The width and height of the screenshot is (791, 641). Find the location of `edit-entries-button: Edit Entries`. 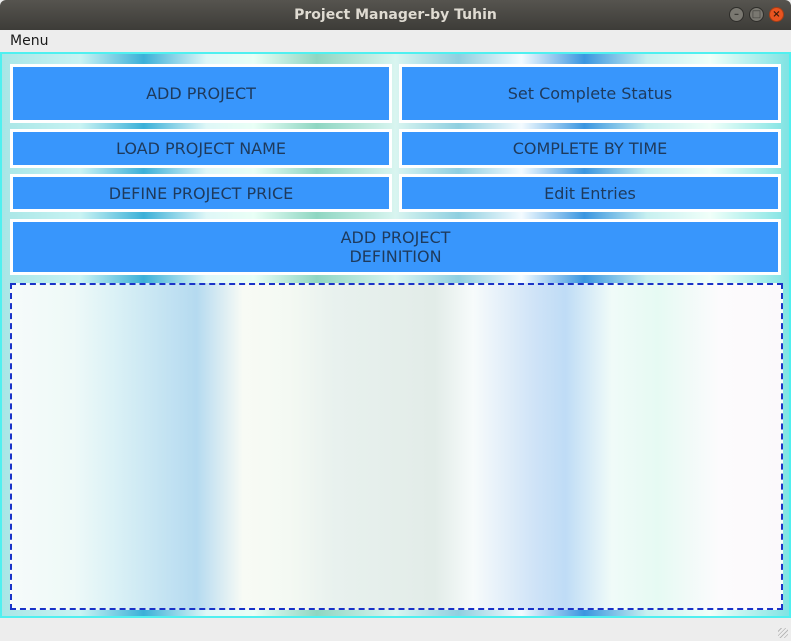

edit-entries-button: Edit Entries is located at coordinates (590, 193).